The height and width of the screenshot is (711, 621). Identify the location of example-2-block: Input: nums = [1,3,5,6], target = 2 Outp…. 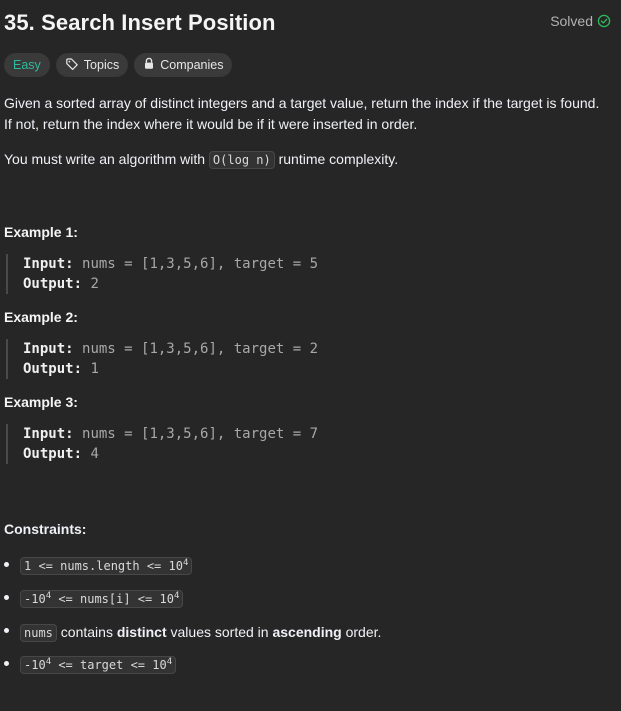
(313, 359).